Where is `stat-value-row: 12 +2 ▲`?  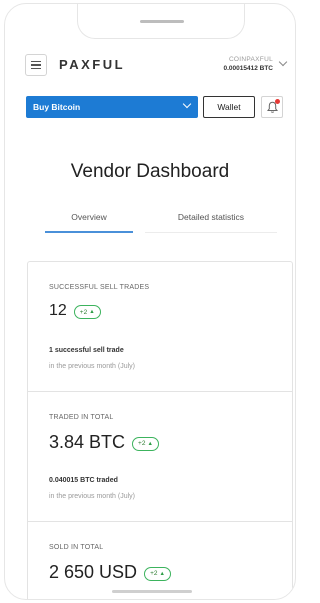 stat-value-row: 12 +2 ▲ is located at coordinates (75, 311).